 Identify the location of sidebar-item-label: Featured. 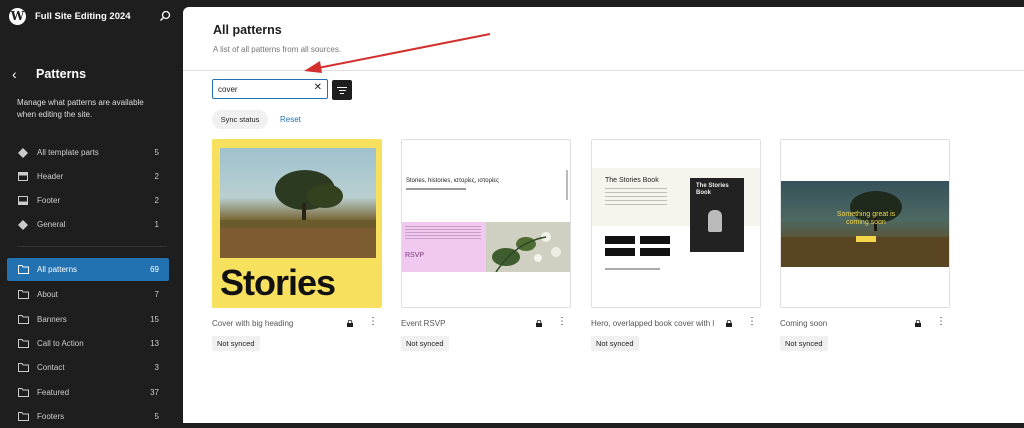
(53, 392).